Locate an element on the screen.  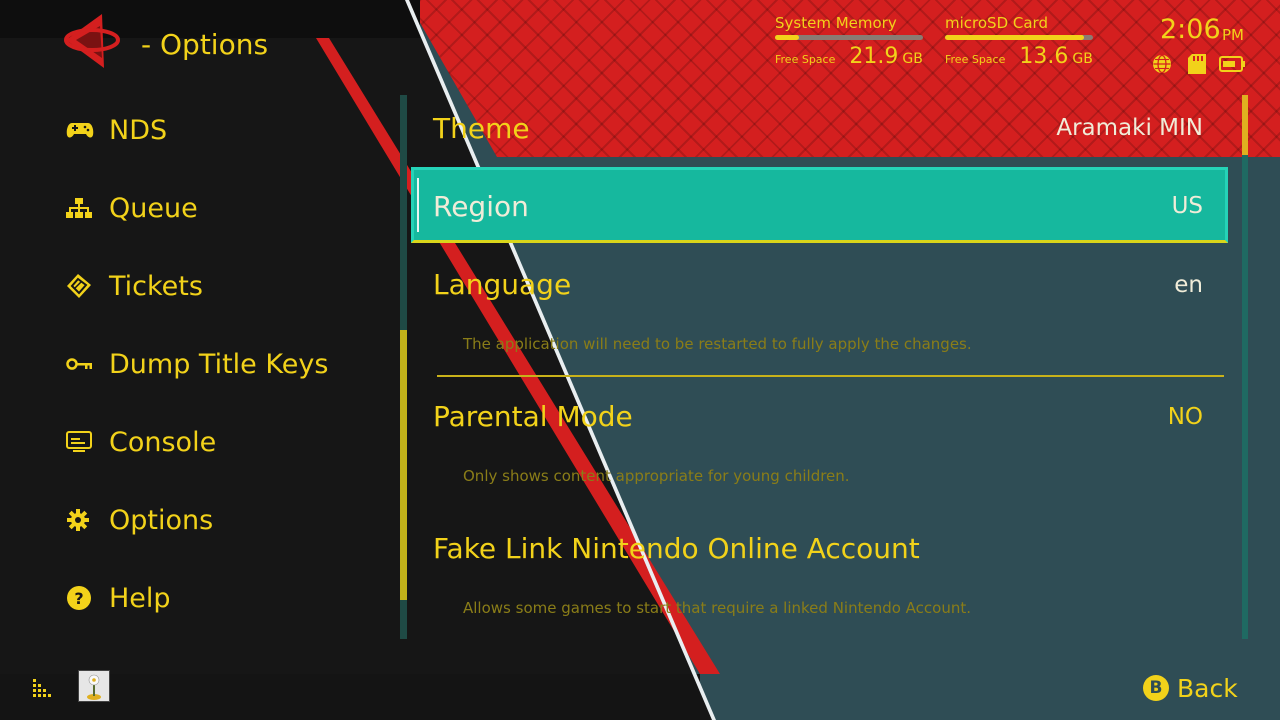
ticket-icon is located at coordinates (83, 286).